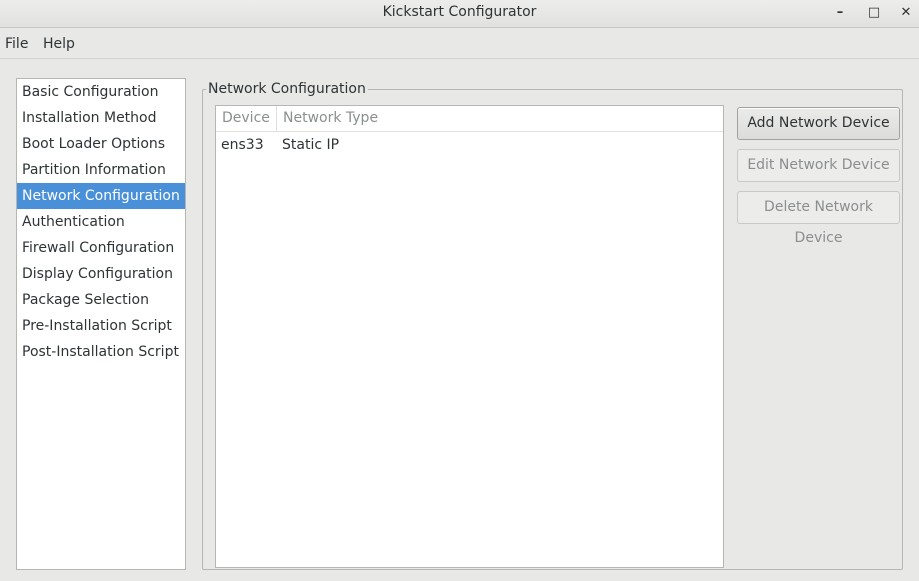 Image resolution: width=919 pixels, height=581 pixels. I want to click on column-header-network-type: Network Type, so click(330, 118).